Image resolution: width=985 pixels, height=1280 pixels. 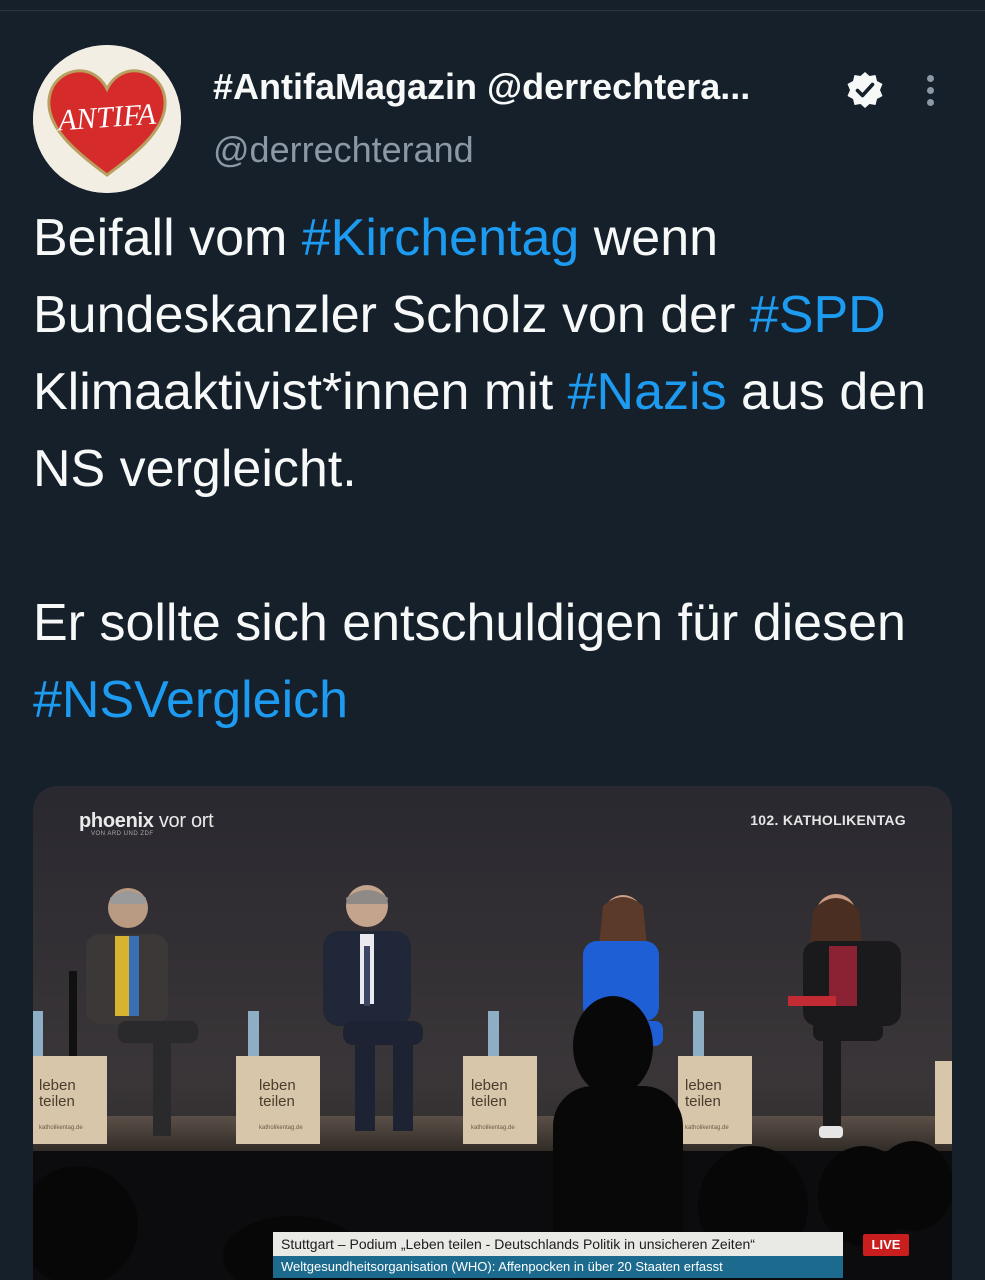 I want to click on top-divider, so click(x=492, y=10).